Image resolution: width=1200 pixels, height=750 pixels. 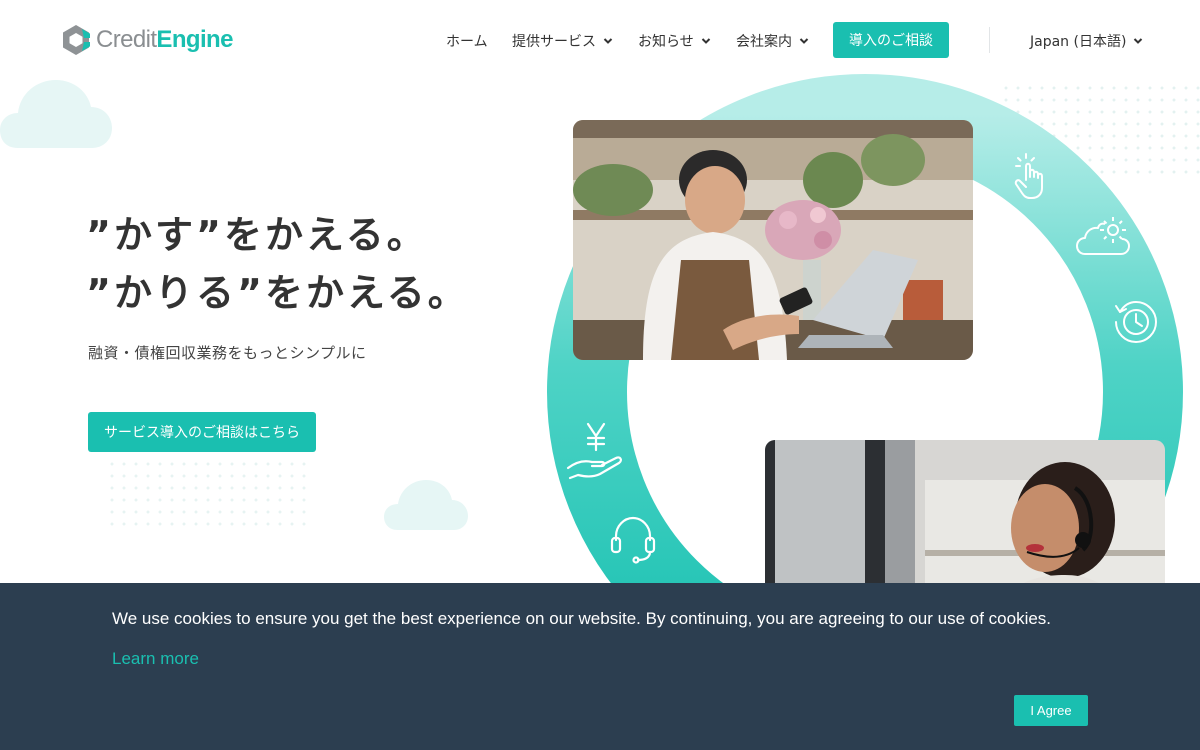 I want to click on tap-icon, so click(x=1028, y=176).